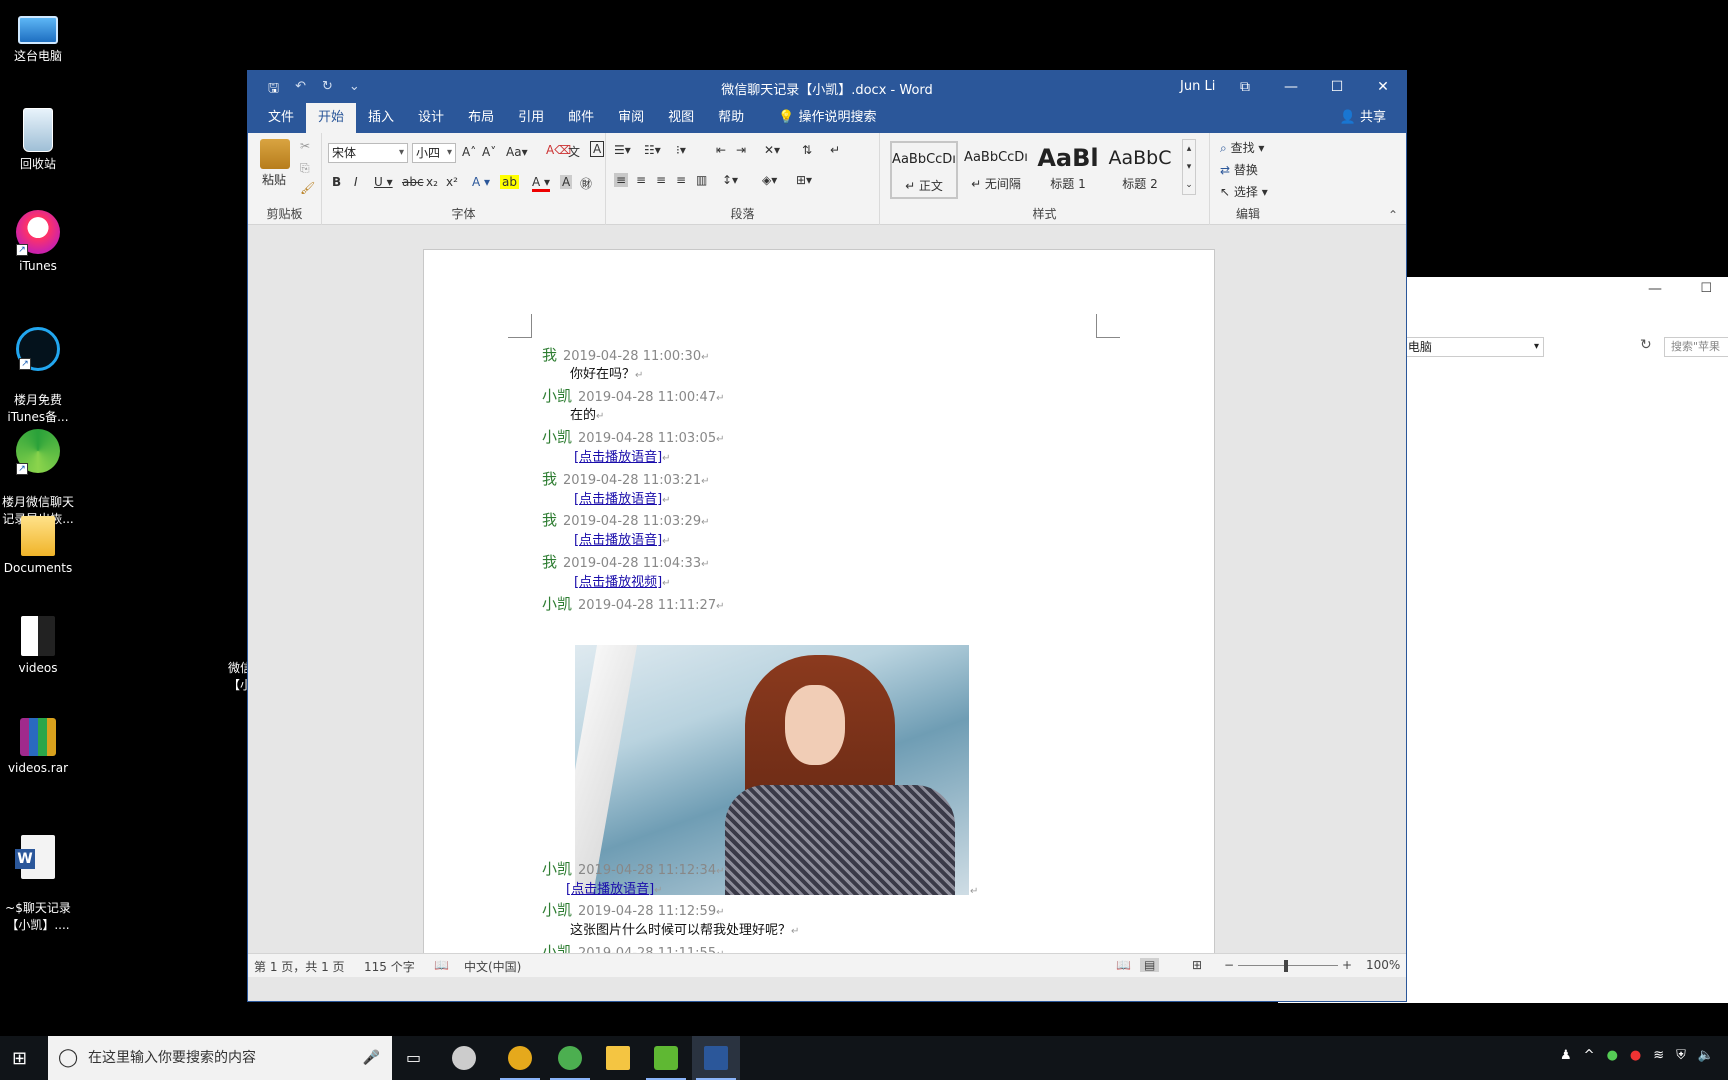 This screenshot has height=1080, width=1728. I want to click on styles-scroll: ▴ ▾ ⌄, so click(1189, 167).